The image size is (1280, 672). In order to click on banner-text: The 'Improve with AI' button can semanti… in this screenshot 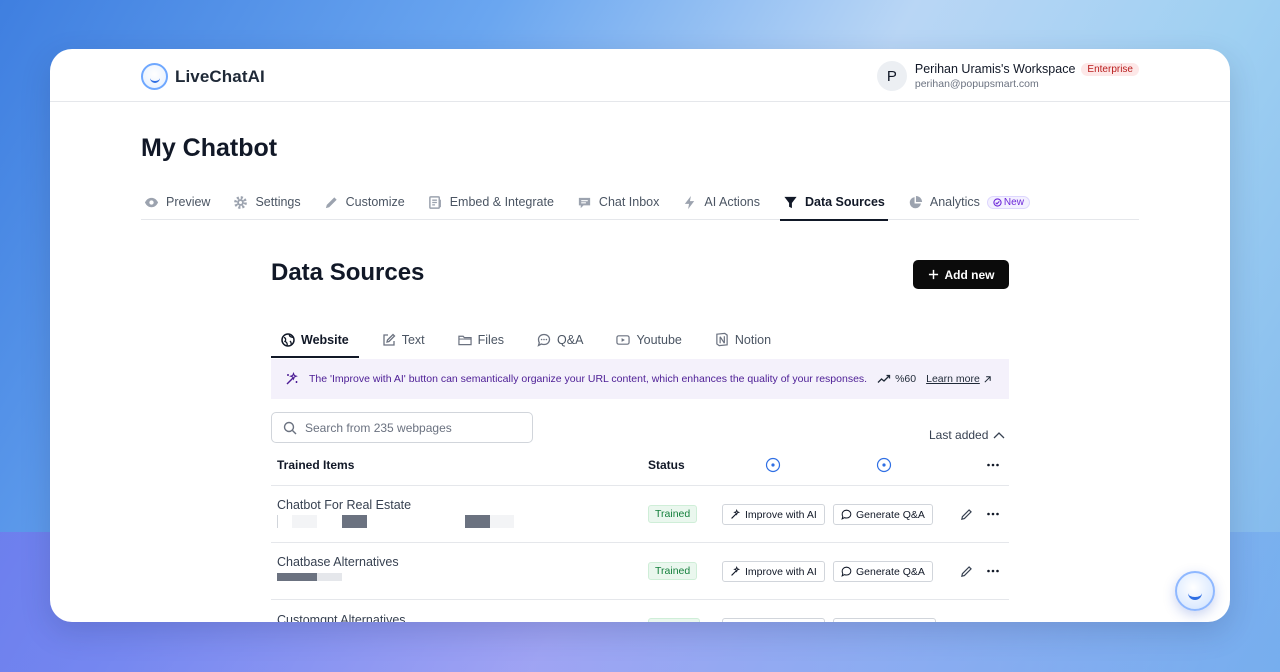, I will do `click(588, 379)`.